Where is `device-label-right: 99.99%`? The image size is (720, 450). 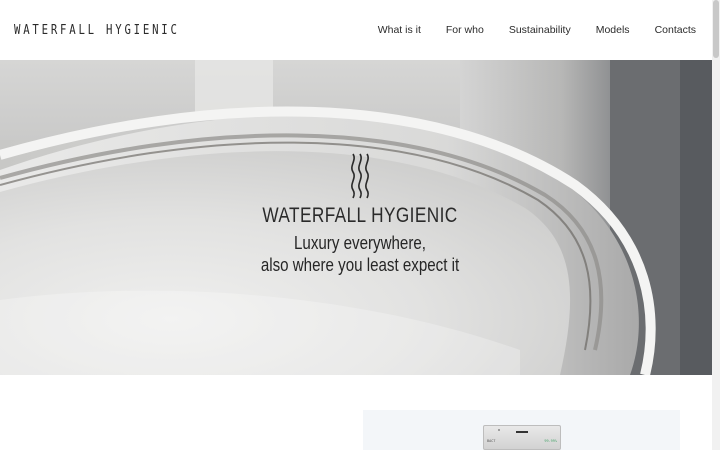
device-label-right: 99.99% is located at coordinates (550, 441).